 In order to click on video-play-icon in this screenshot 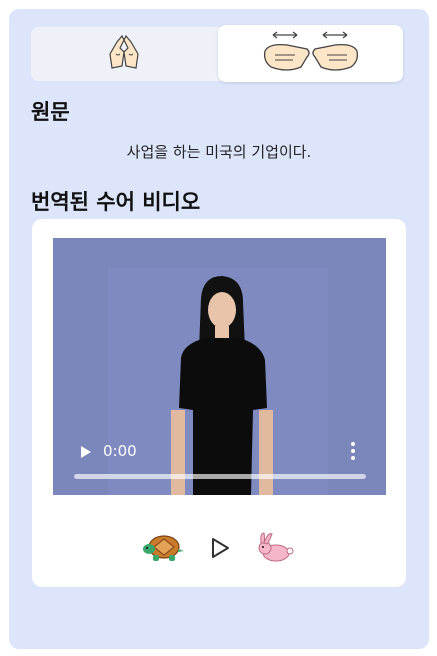, I will do `click(86, 453)`.